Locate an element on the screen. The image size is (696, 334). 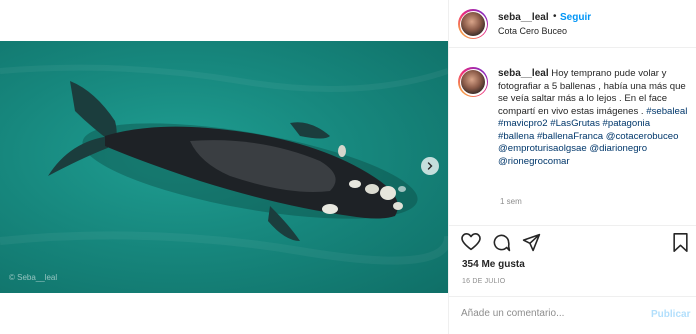
follow-button: Seguir is located at coordinates (575, 17).